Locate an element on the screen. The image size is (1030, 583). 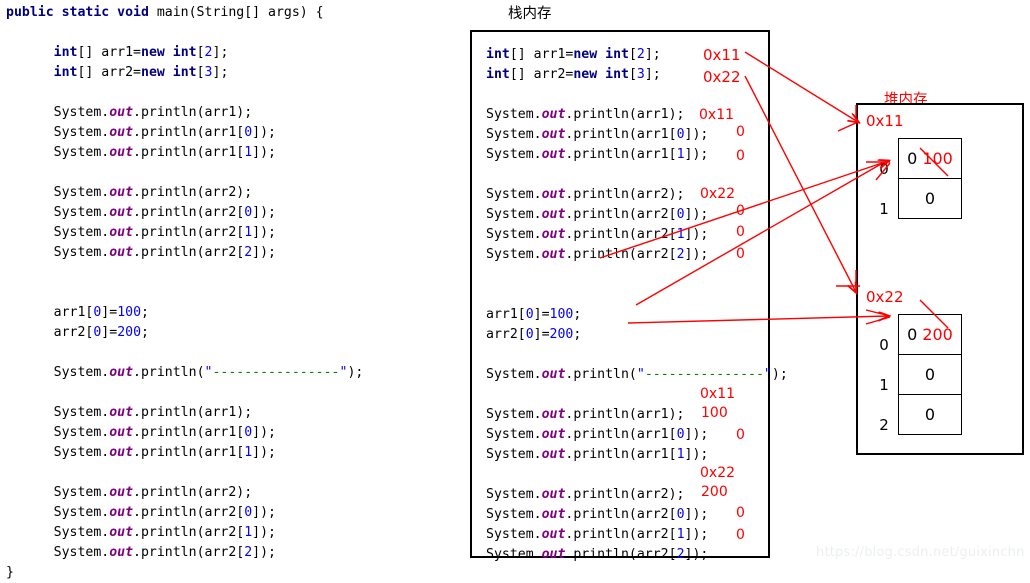
ann-print-arr2-1: 0 is located at coordinates (740, 232).